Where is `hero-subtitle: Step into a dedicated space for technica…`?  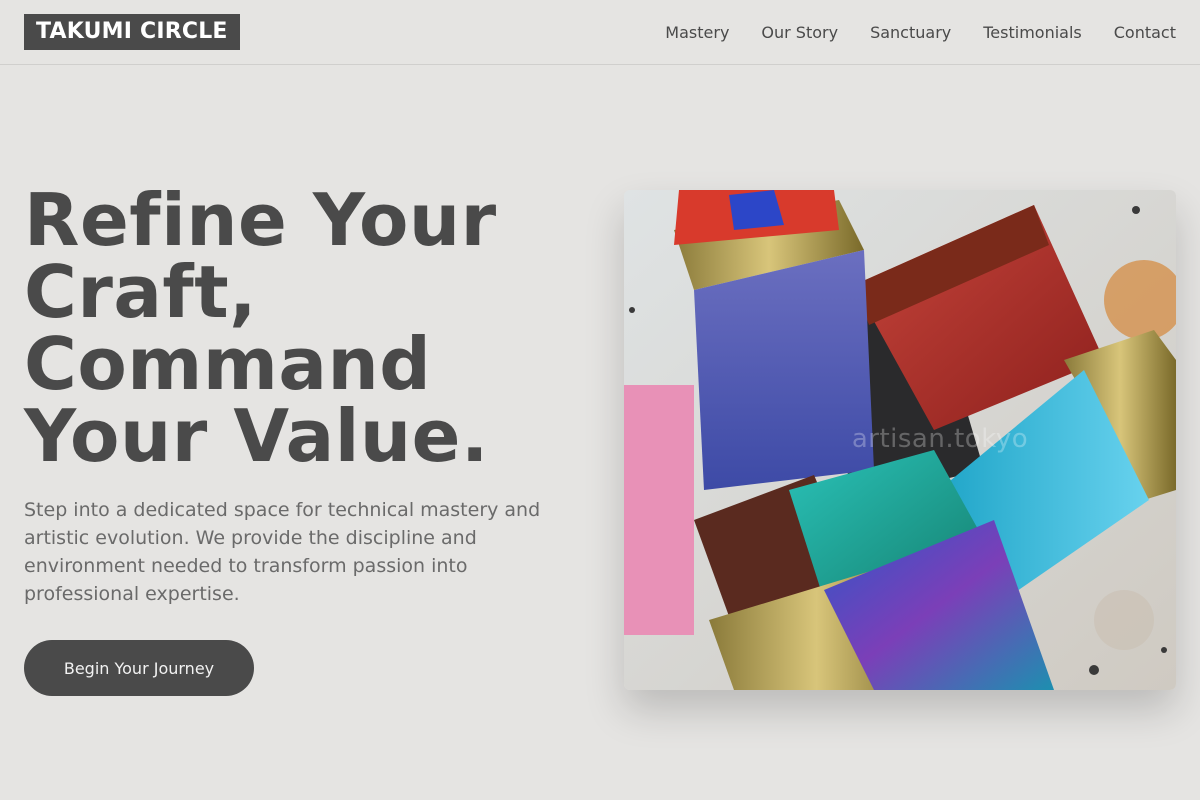 hero-subtitle: Step into a dedicated space for technica… is located at coordinates (282, 552).